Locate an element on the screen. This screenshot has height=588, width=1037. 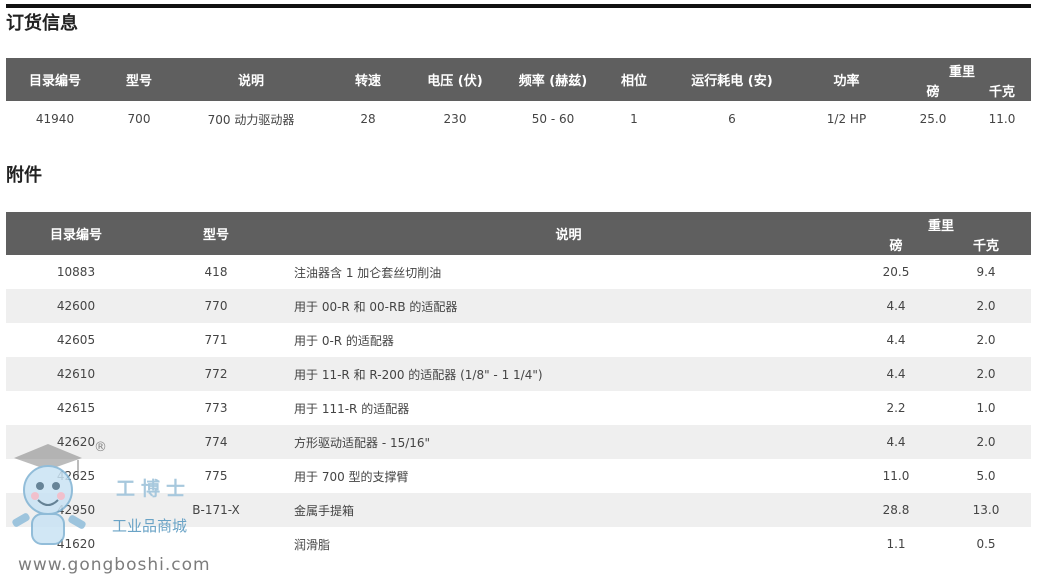
table-row: 42620 774 方形驱动适配器 - 15/16" 4.4 2.0 is located at coordinates (519, 442).